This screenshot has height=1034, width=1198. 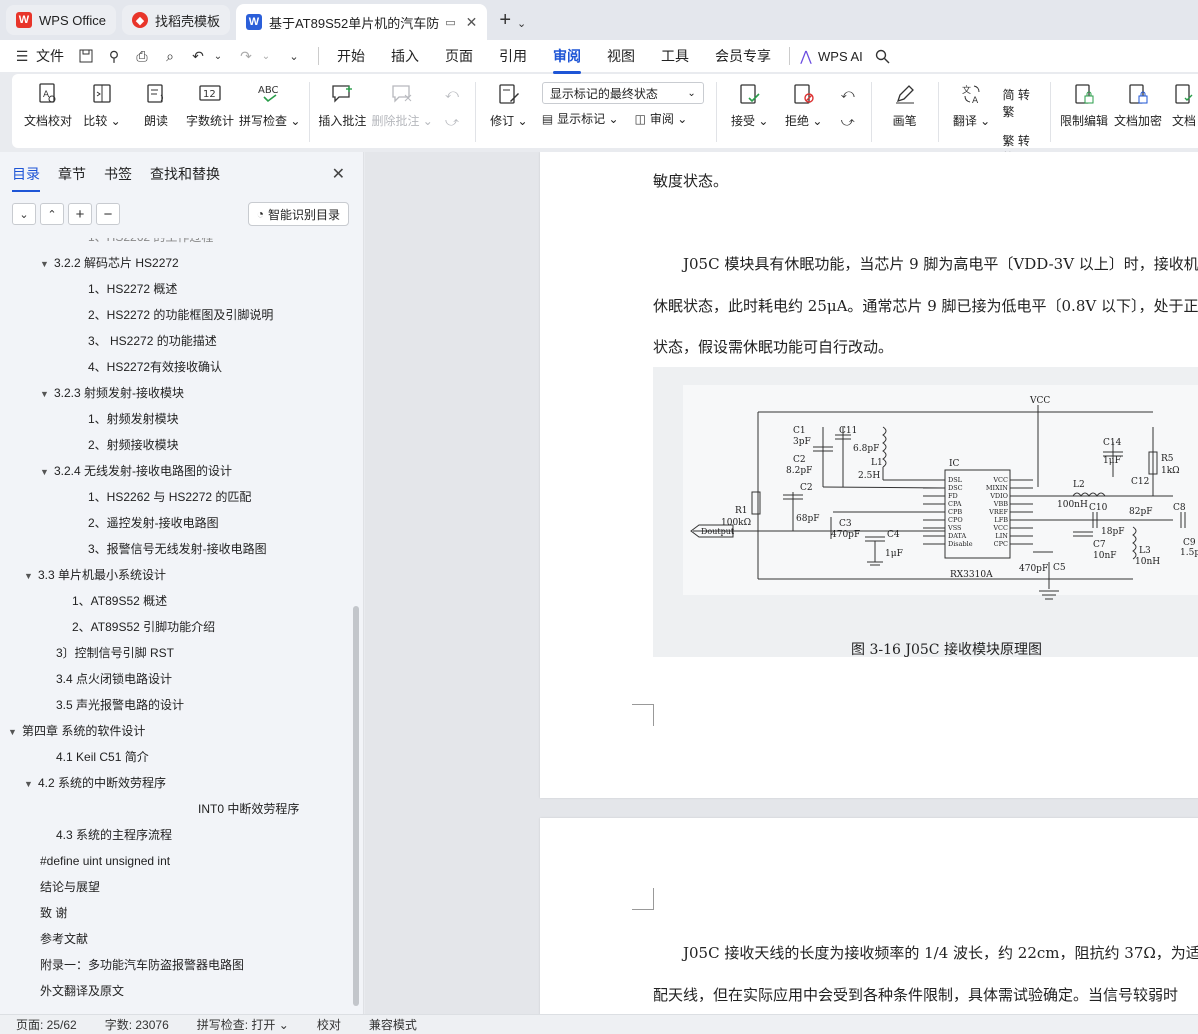 What do you see at coordinates (156, 105) in the screenshot?
I see `read-aloud-button: 朗读` at bounding box center [156, 105].